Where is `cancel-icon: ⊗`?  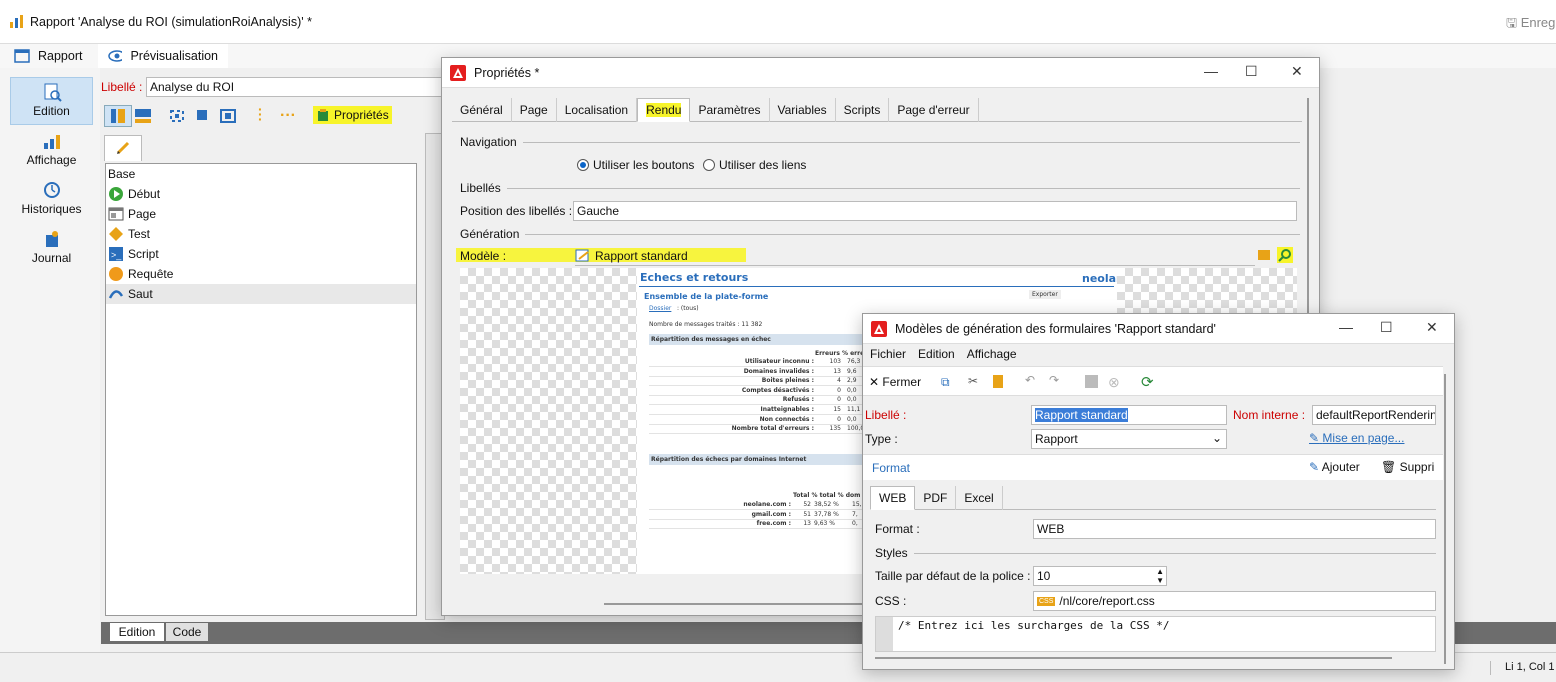 cancel-icon: ⊗ is located at coordinates (1114, 382).